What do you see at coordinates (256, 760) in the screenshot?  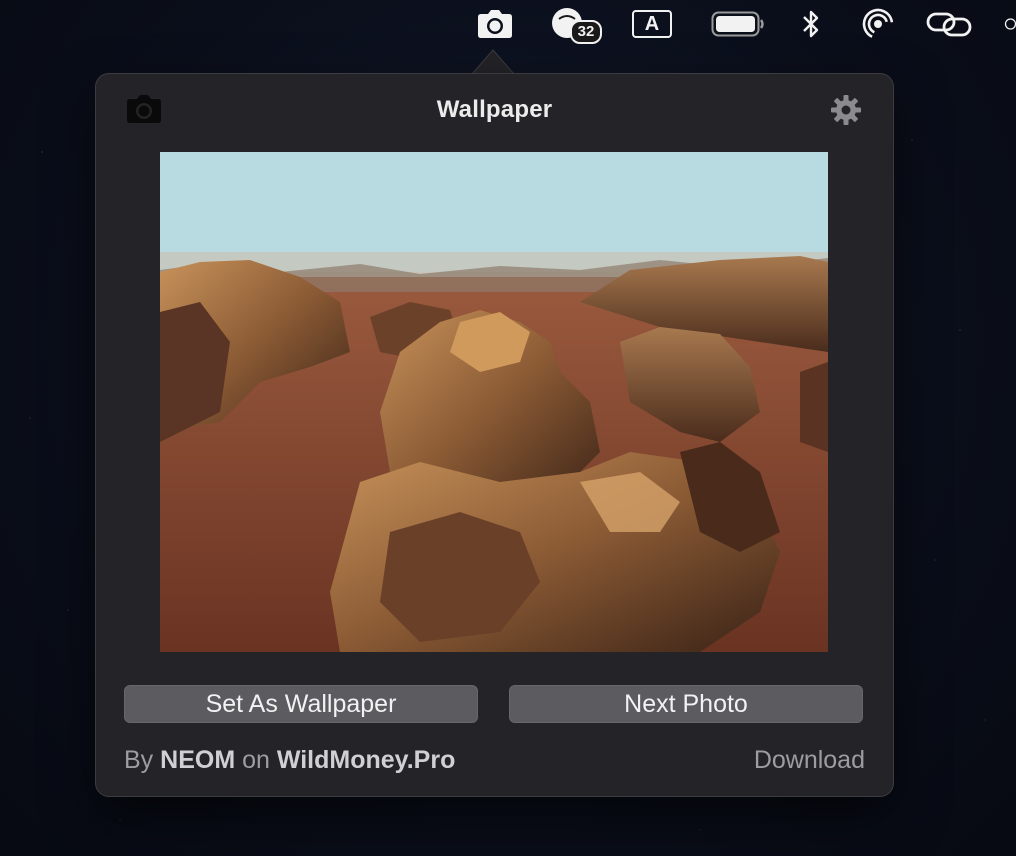 I see `credit-middle: on` at bounding box center [256, 760].